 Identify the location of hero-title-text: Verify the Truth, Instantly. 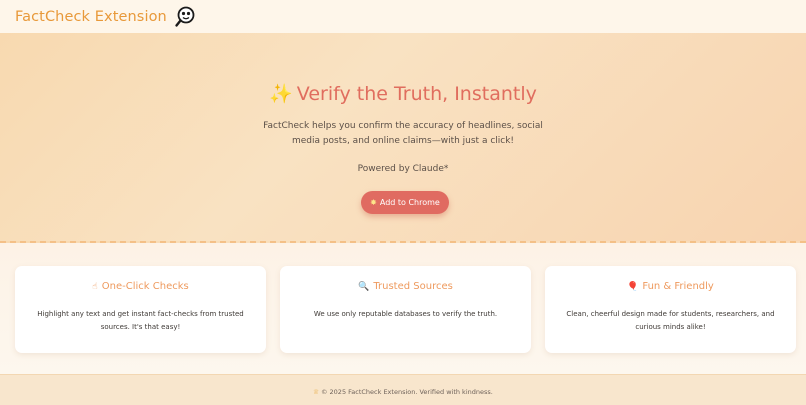
(416, 94).